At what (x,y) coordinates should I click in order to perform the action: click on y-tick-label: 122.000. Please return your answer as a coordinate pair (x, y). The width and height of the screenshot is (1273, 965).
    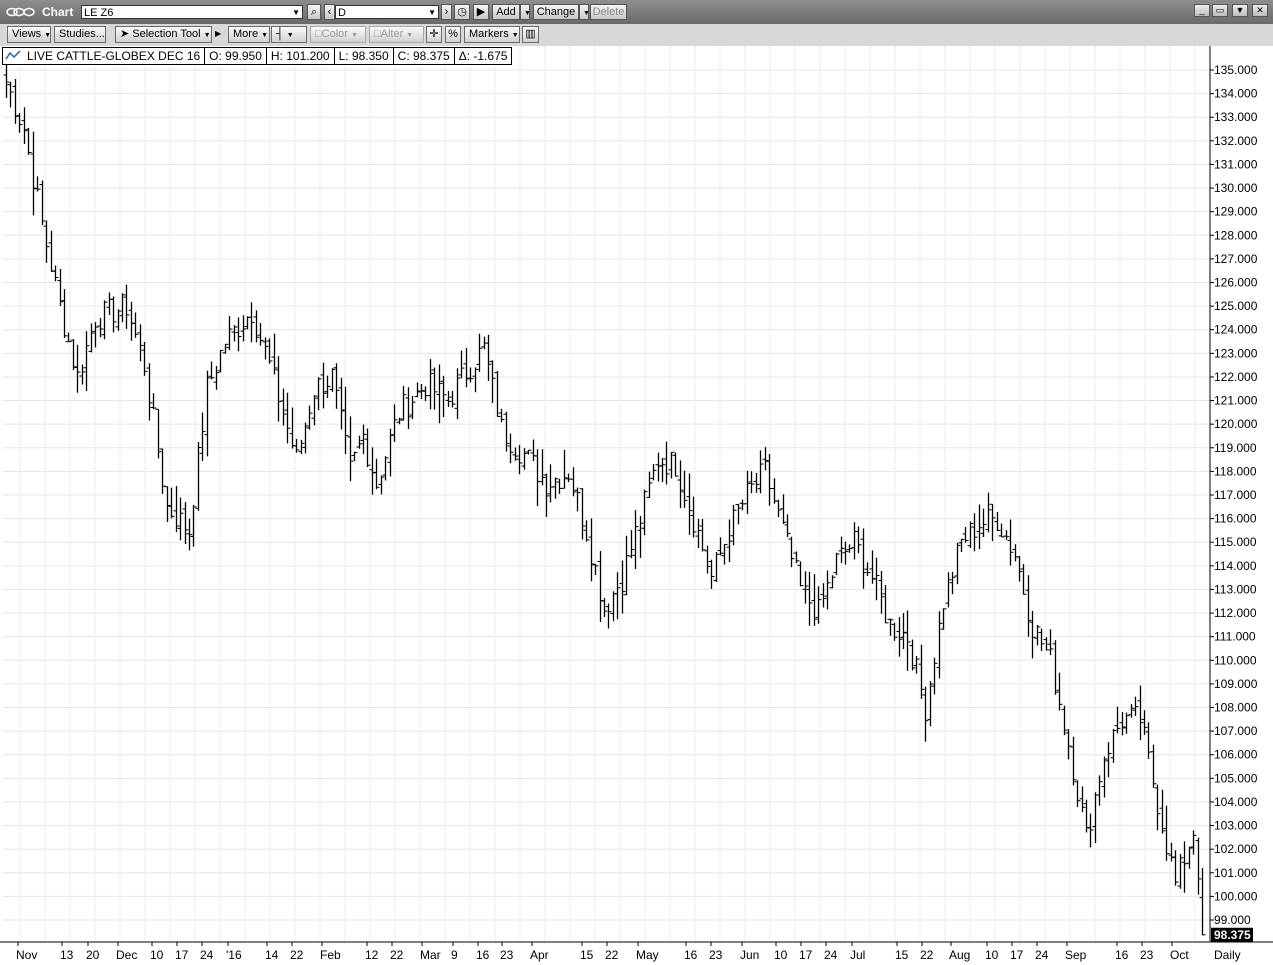
    Looking at the image, I should click on (1236, 377).